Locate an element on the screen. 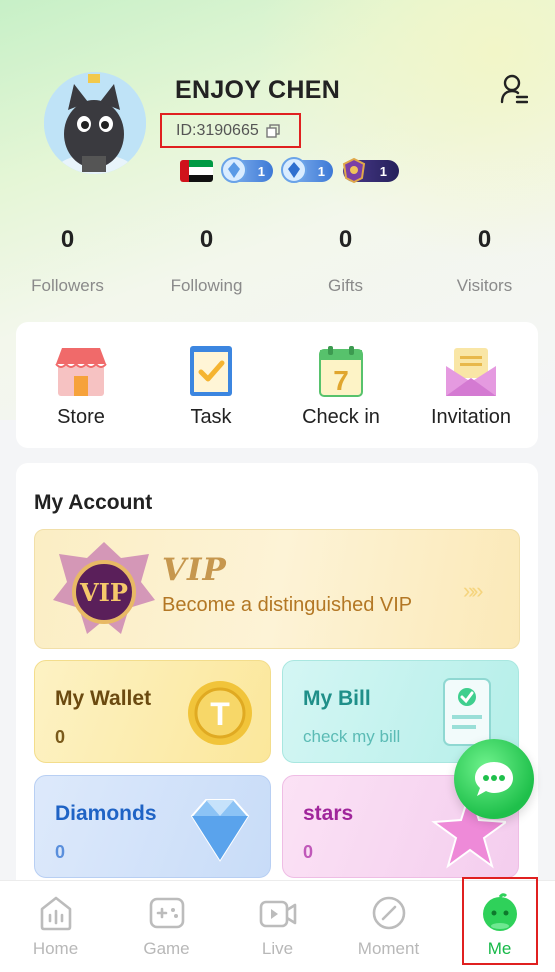  gold-coin-icon: T is located at coordinates (220, 713).